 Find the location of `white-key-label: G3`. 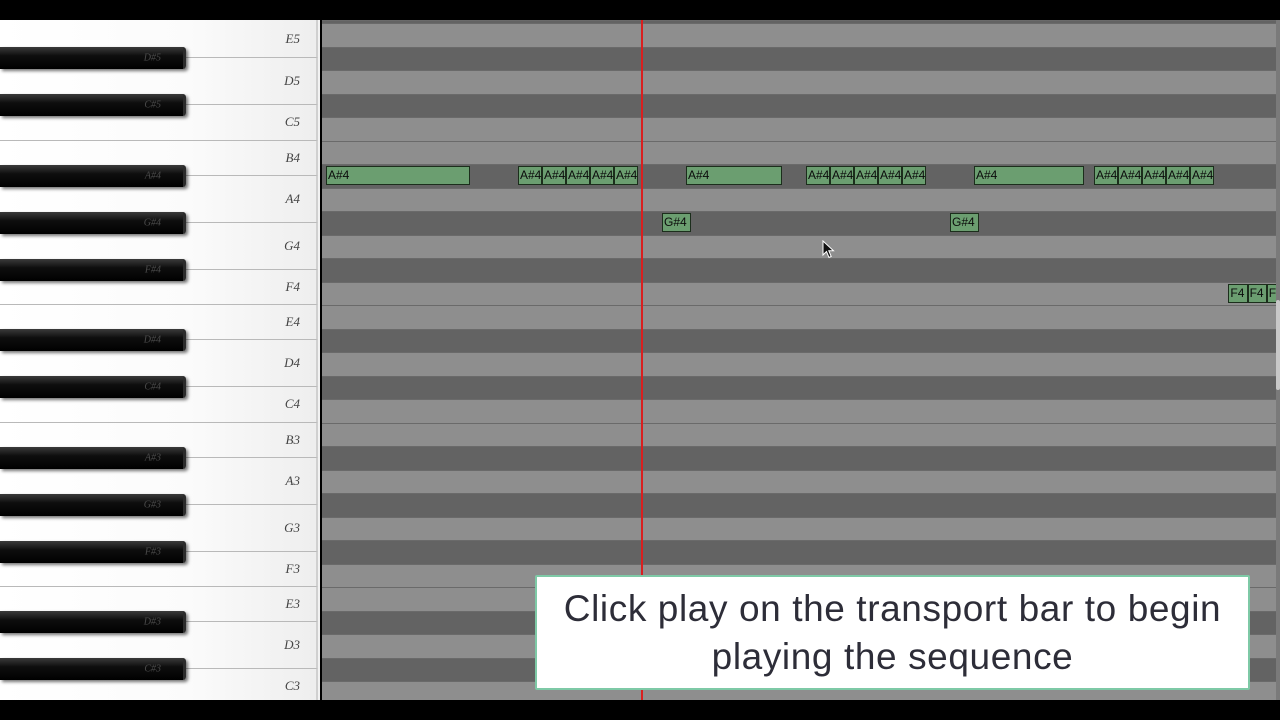

white-key-label: G3 is located at coordinates (292, 527).